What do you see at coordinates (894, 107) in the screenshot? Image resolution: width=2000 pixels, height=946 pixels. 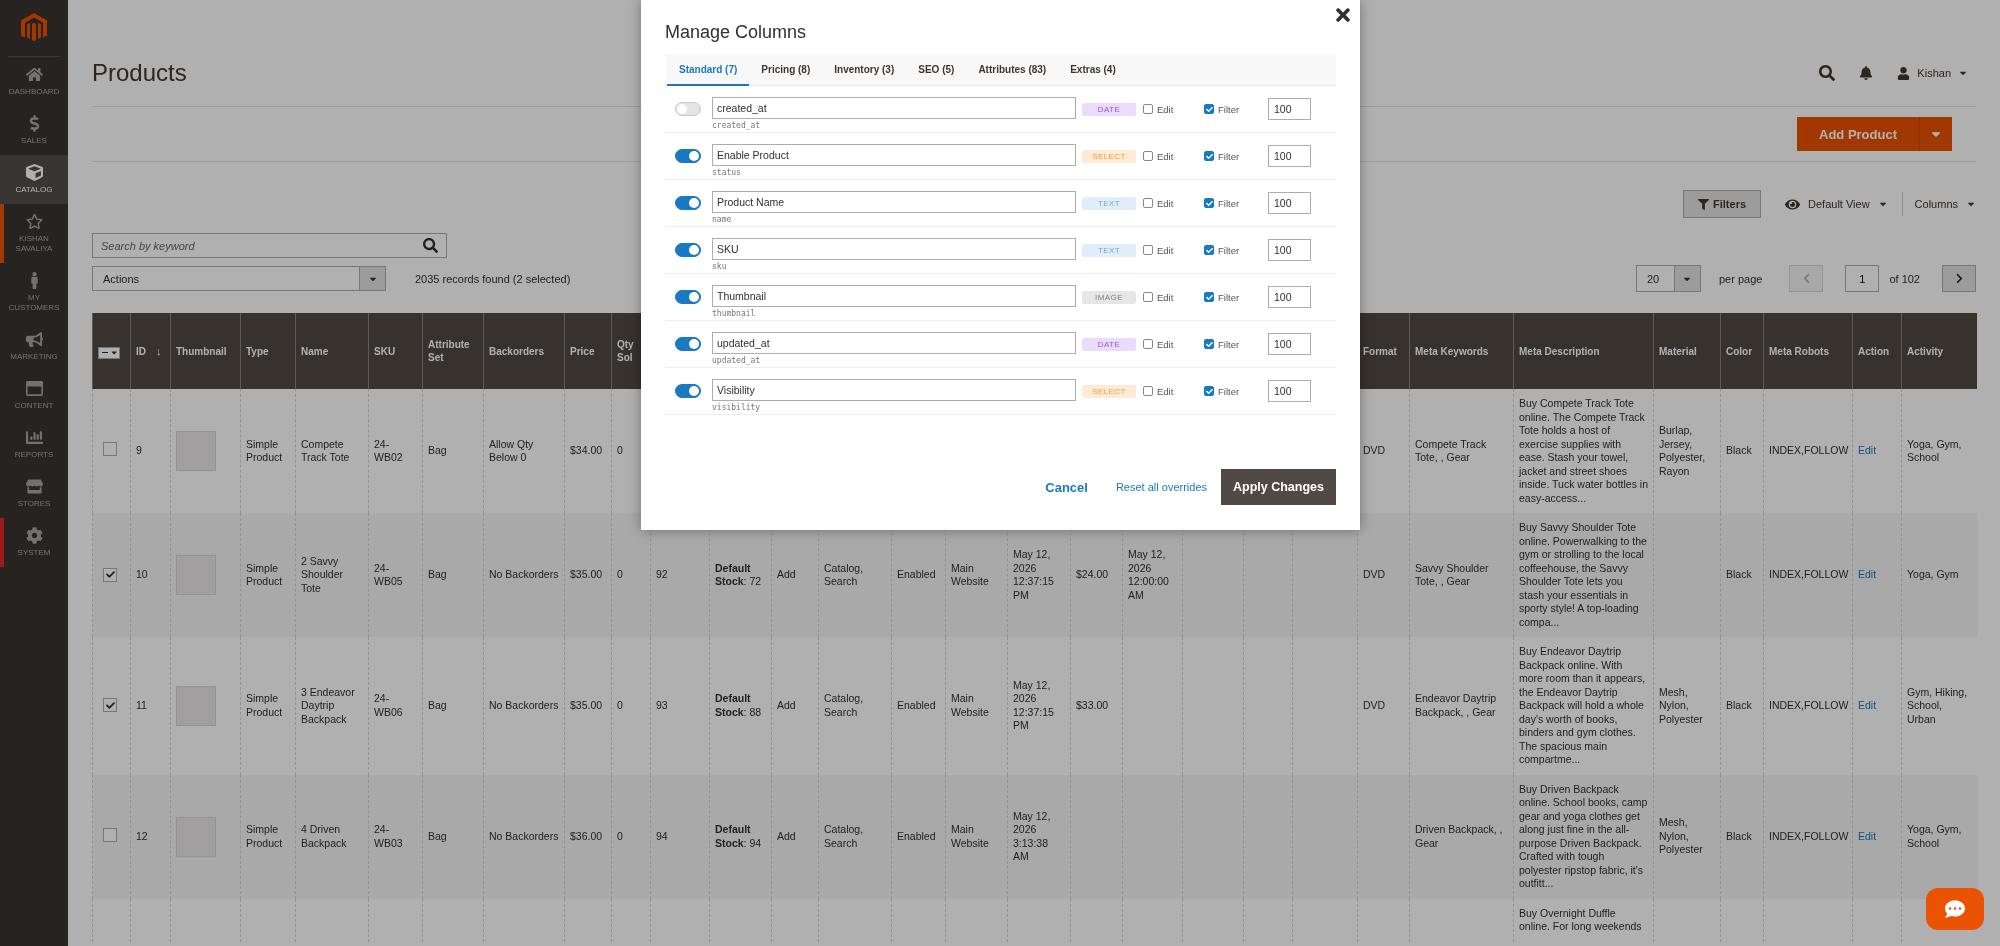 I see `column-label-field: created_at` at bounding box center [894, 107].